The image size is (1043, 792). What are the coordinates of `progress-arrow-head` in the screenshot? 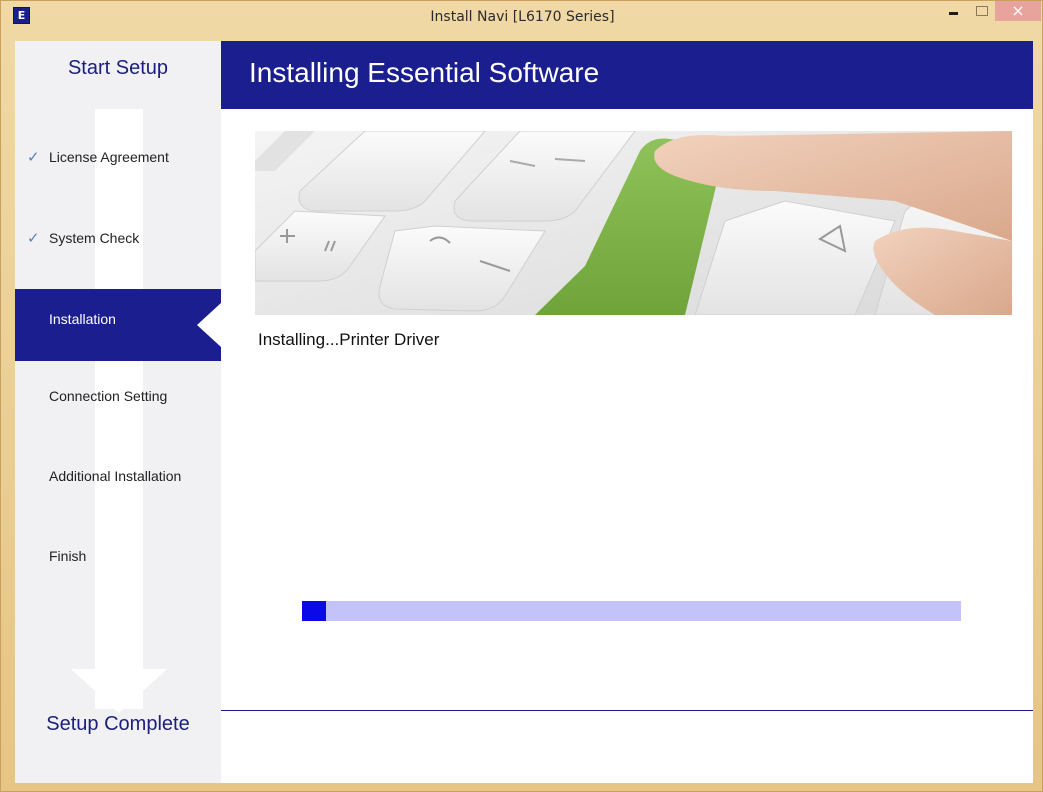 It's located at (119, 691).